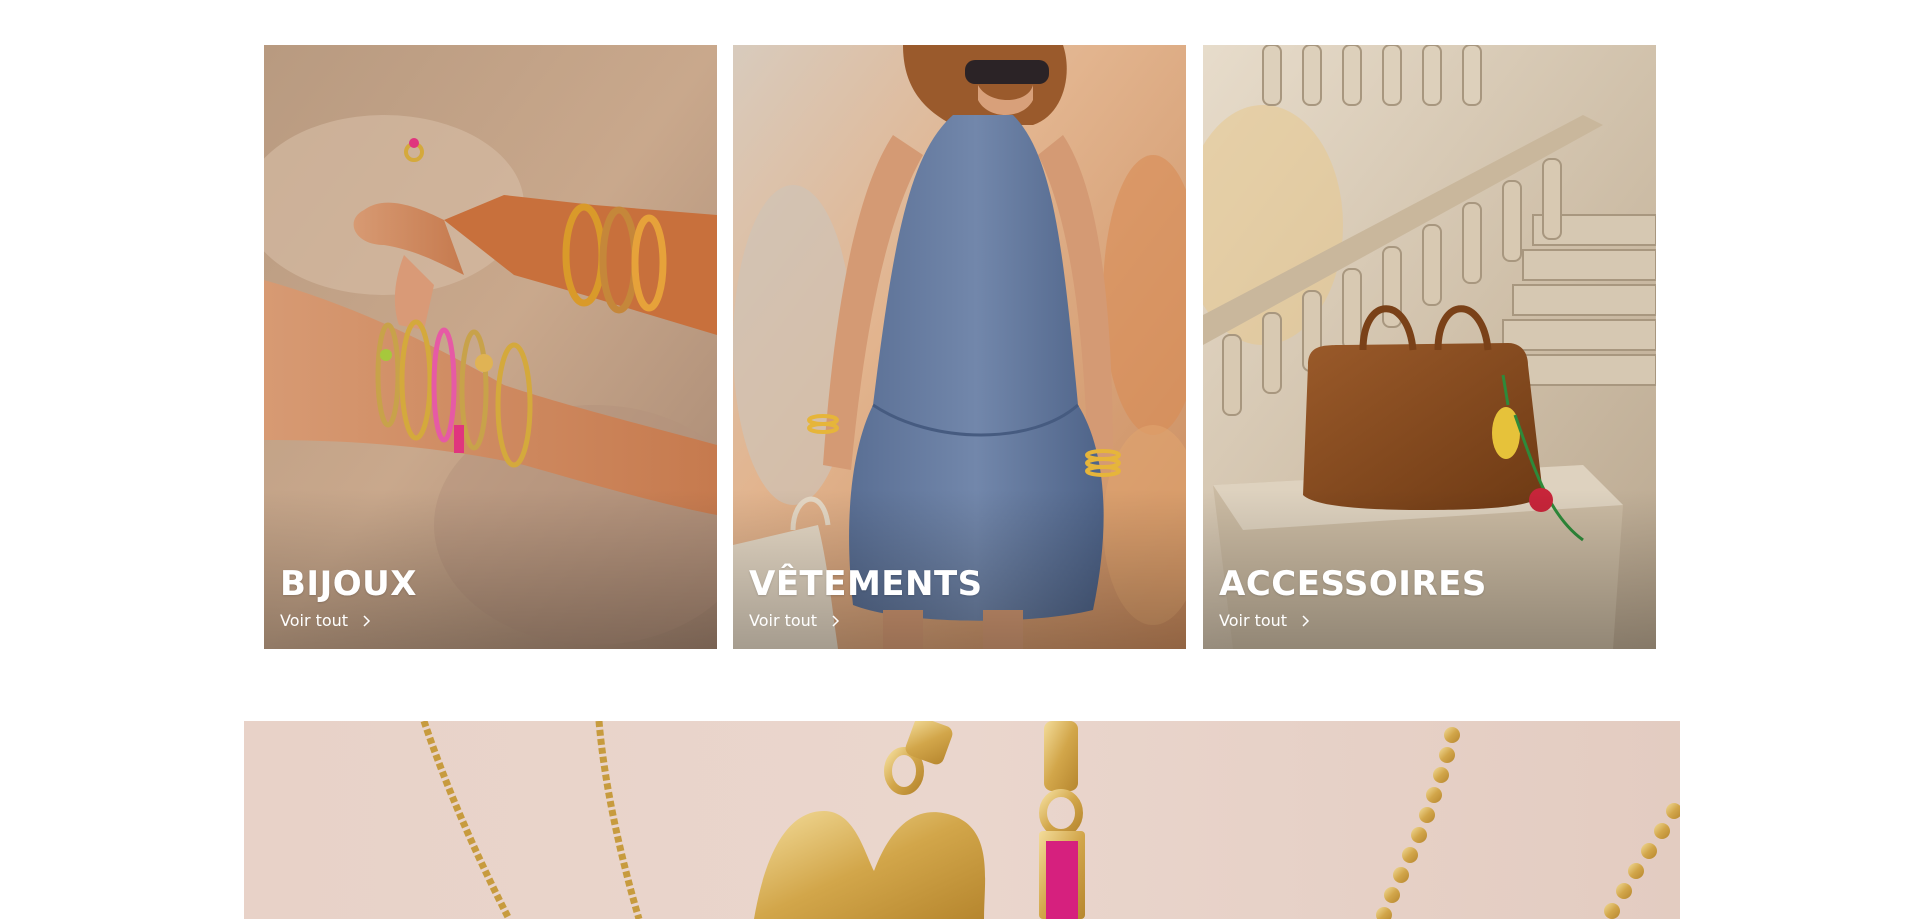 Image resolution: width=1920 pixels, height=919 pixels. I want to click on category-caption: ACCESSOIRES Voir tout, so click(1353, 599).